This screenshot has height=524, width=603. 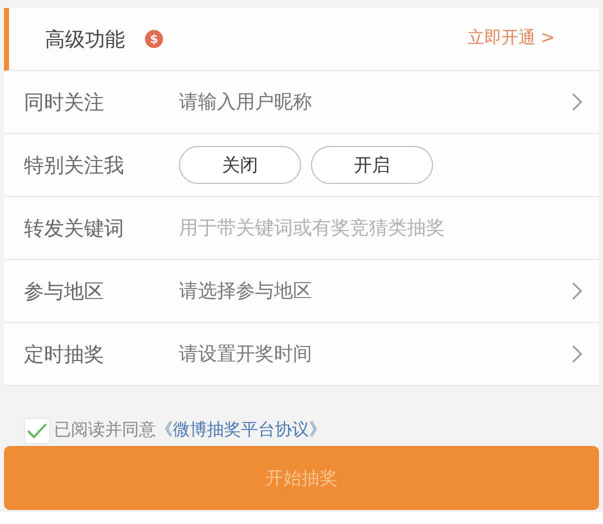 What do you see at coordinates (389, 228) in the screenshot?
I see `text-field: 用于带关键词或有奖竞猜类抽奖` at bounding box center [389, 228].